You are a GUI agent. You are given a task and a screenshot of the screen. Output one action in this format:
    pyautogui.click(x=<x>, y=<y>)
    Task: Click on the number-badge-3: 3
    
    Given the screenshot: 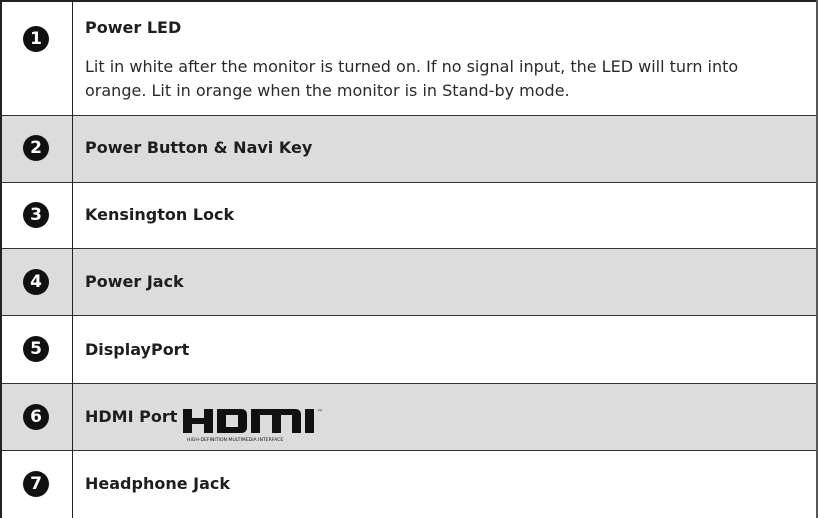 What is the action you would take?
    pyautogui.click(x=36, y=215)
    